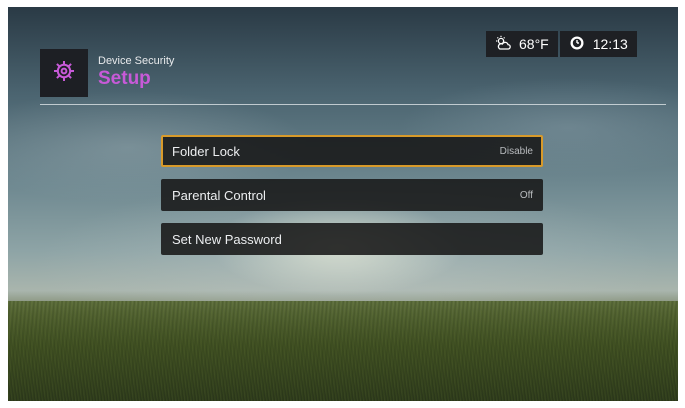 The width and height of the screenshot is (685, 408). Describe the element at coordinates (577, 44) in the screenshot. I see `clock-icon` at that location.